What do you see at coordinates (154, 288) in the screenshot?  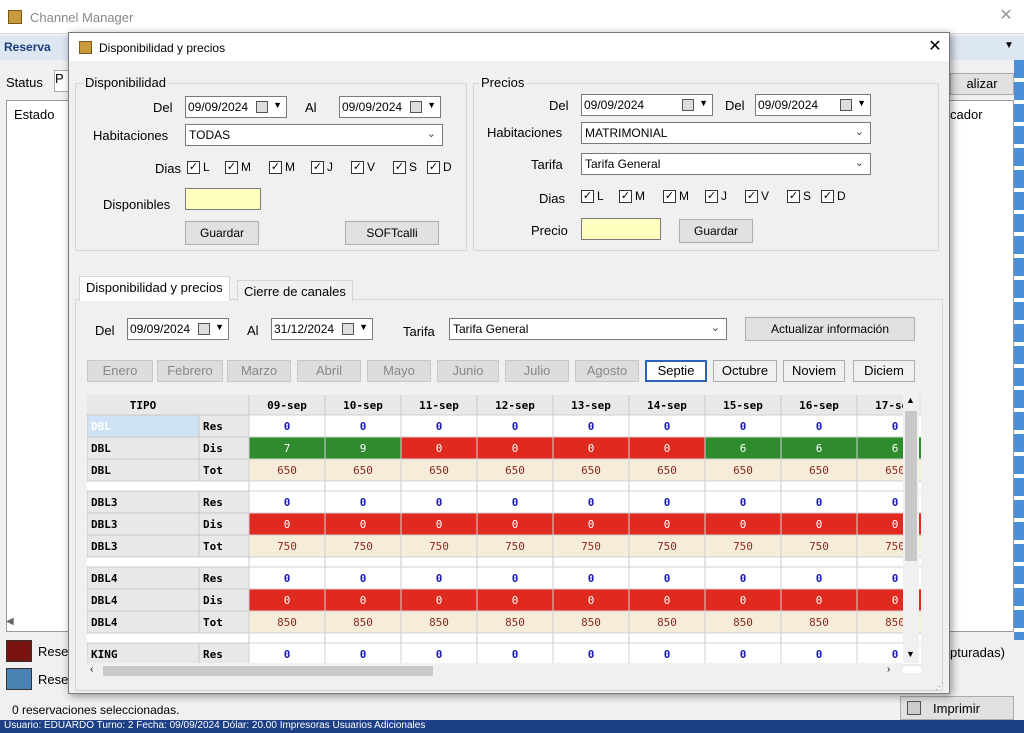 I see `tab-disponibilidad: Disponibilidad y precios` at bounding box center [154, 288].